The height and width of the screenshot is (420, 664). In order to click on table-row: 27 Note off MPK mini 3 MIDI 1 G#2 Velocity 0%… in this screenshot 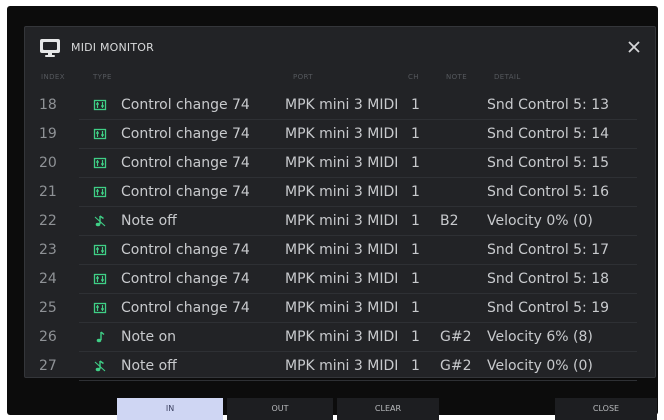, I will do `click(340, 366)`.